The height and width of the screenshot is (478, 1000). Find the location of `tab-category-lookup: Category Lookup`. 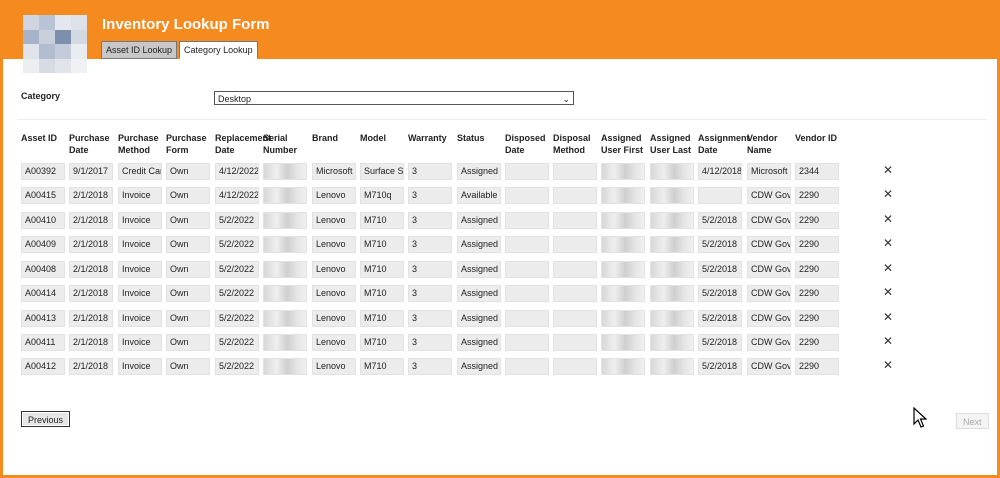

tab-category-lookup: Category Lookup is located at coordinates (218, 50).